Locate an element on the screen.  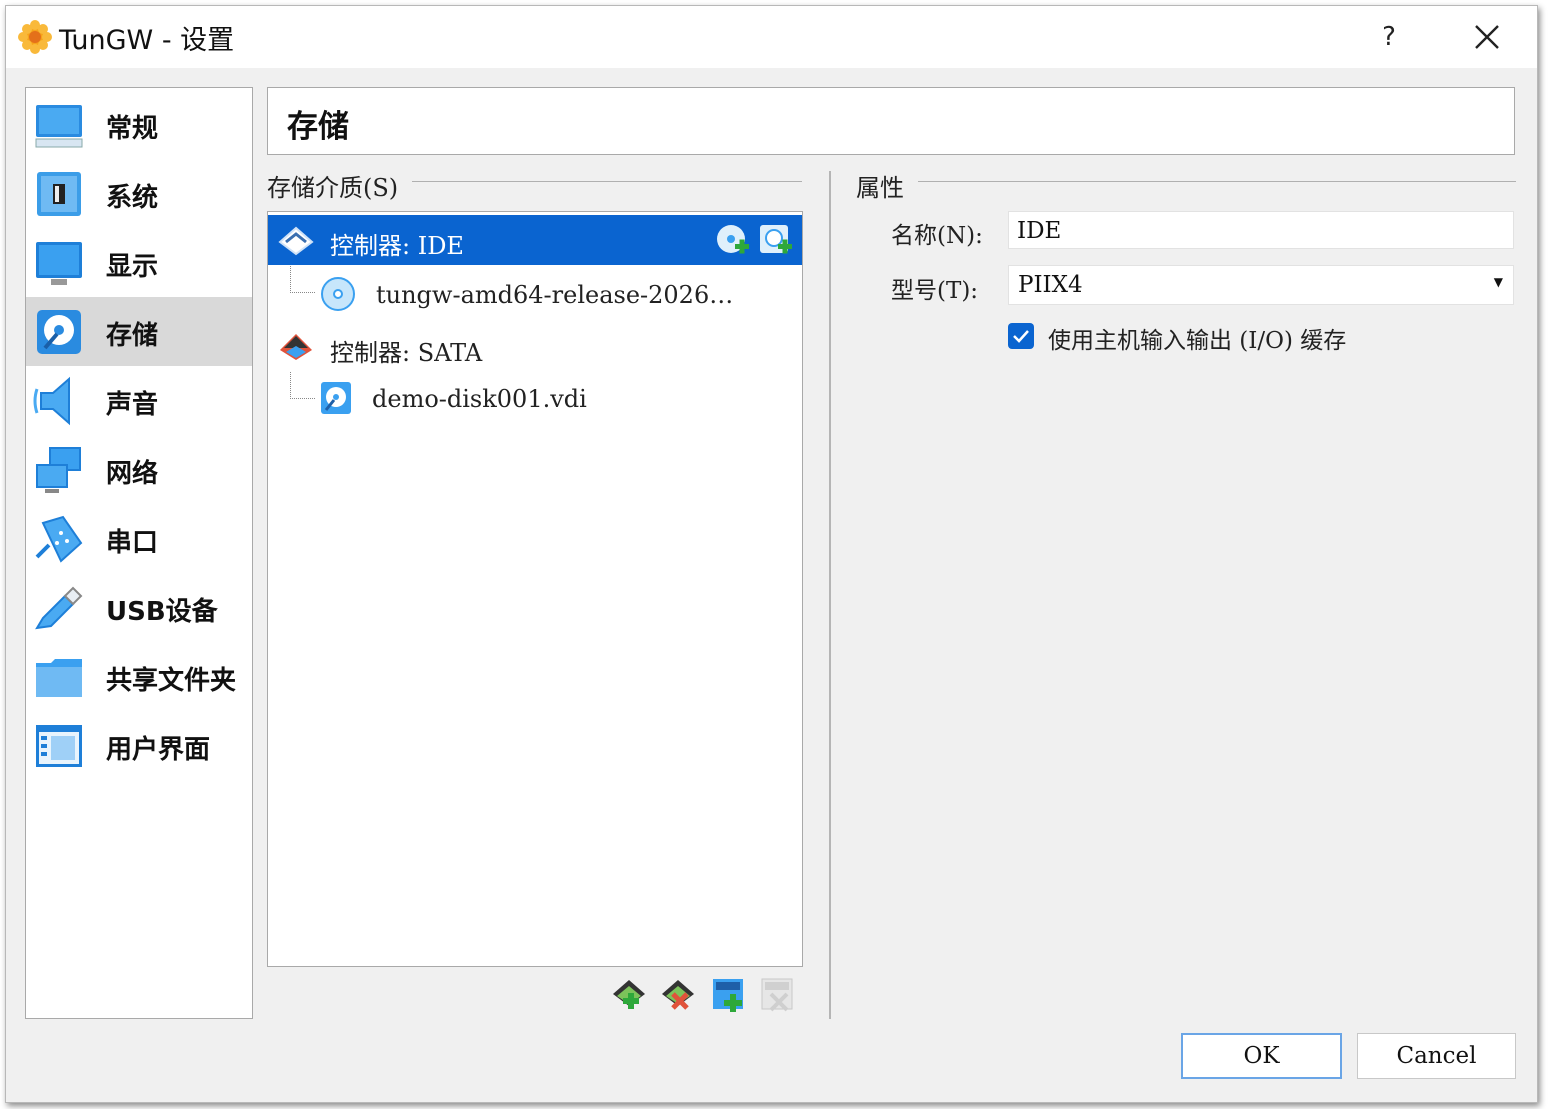
sidebar-item-usb: USB设备 is located at coordinates (139, 607).